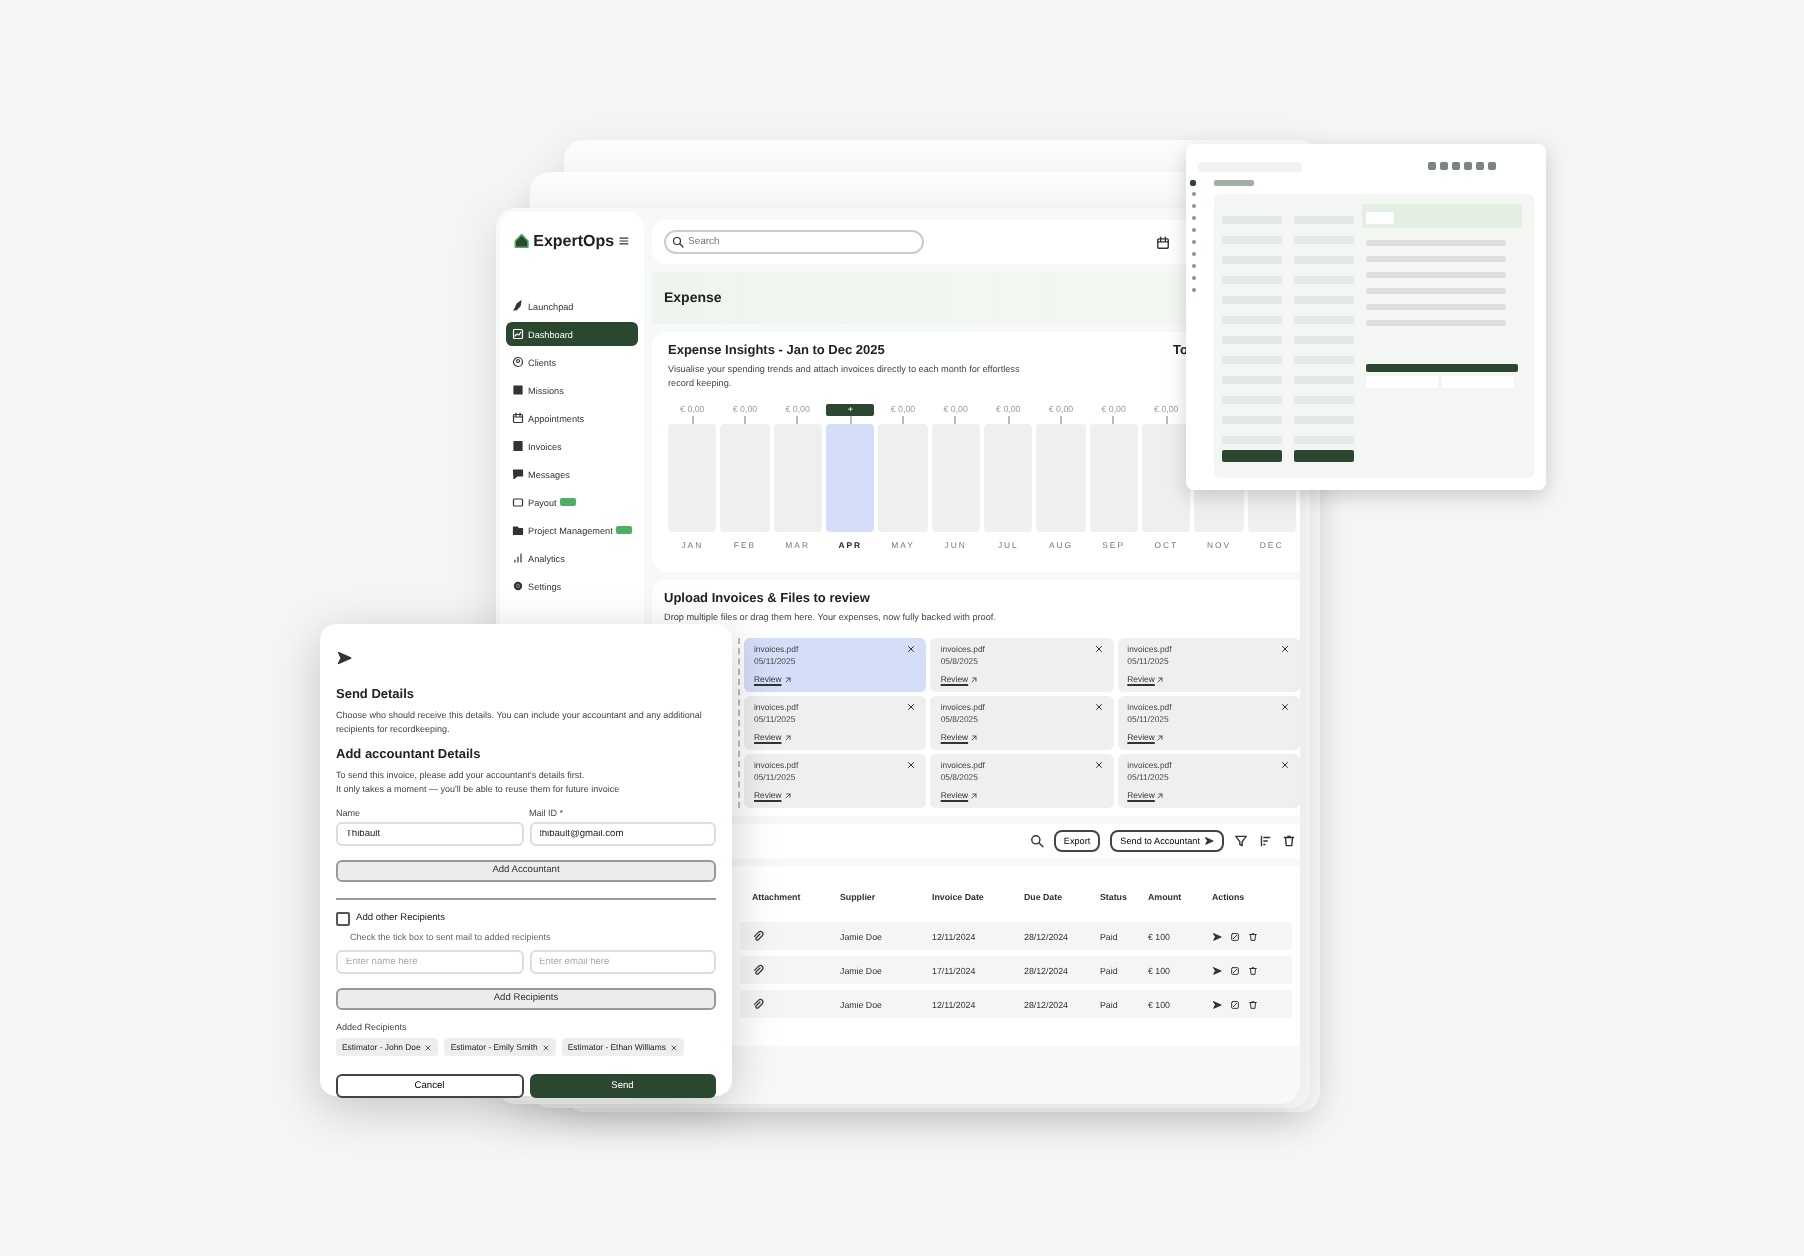 This screenshot has height=1256, width=1804. I want to click on app-logo: ExpertOps, so click(574, 241).